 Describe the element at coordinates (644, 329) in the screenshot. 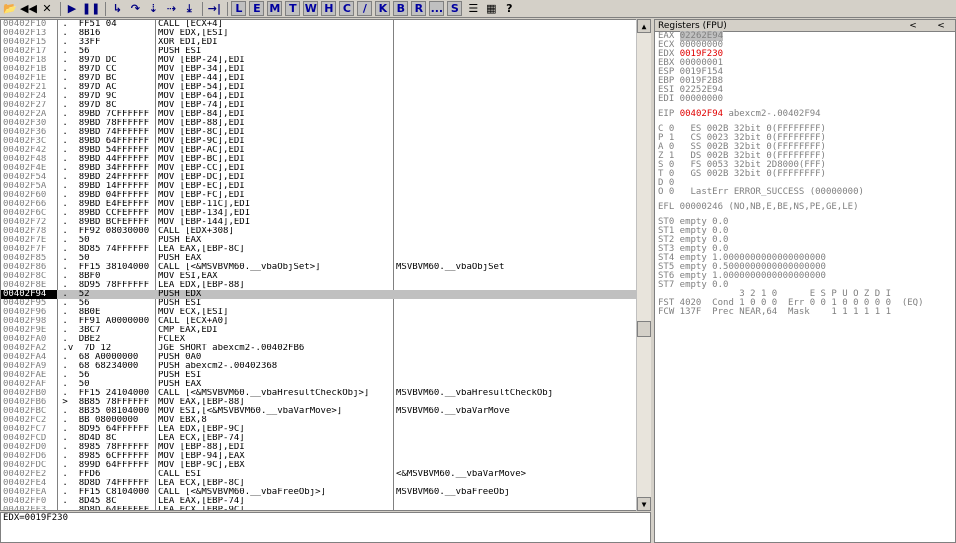

I see `scroll-thumb` at that location.